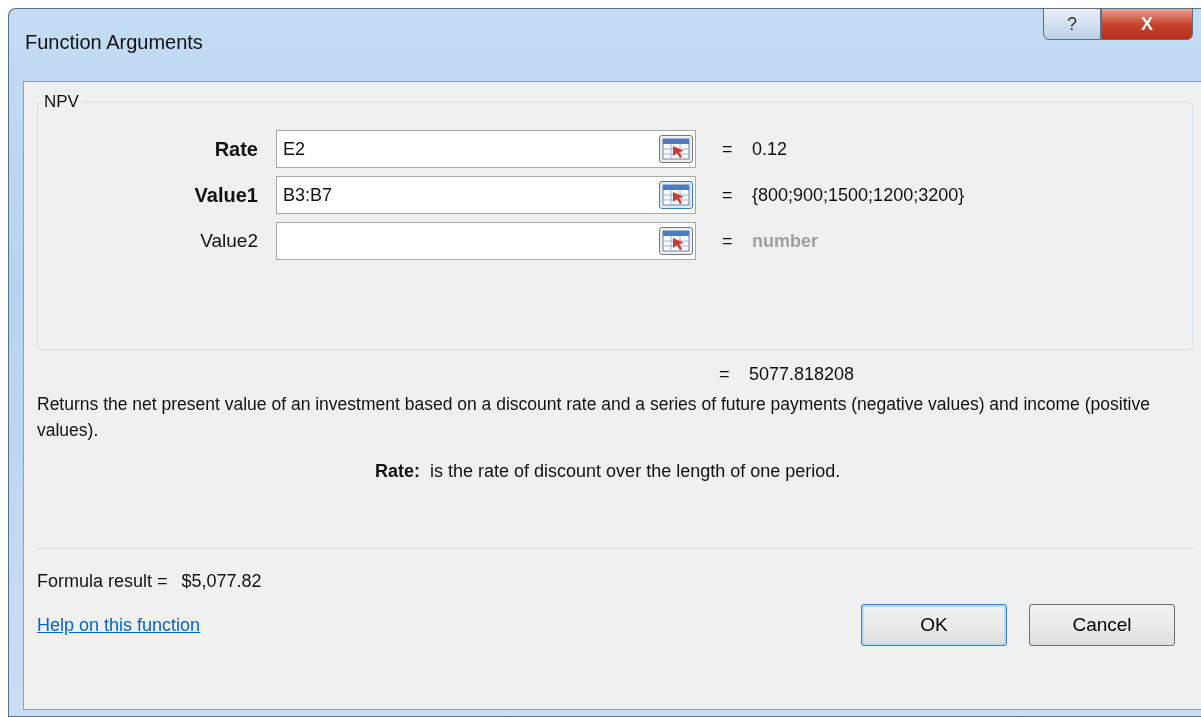 The height and width of the screenshot is (717, 1201). Describe the element at coordinates (785, 241) in the screenshot. I see `argument-result: number` at that location.